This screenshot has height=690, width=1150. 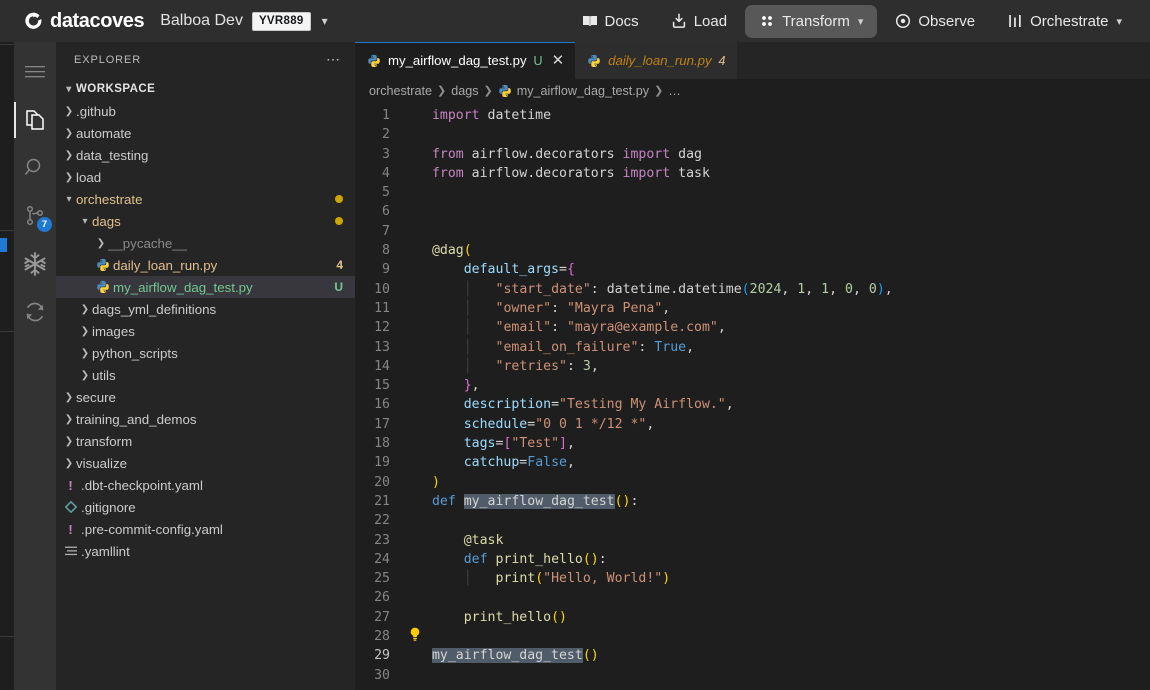 What do you see at coordinates (791, 404) in the screenshot?
I see `code-line: description="Testing My Airflow.",` at bounding box center [791, 404].